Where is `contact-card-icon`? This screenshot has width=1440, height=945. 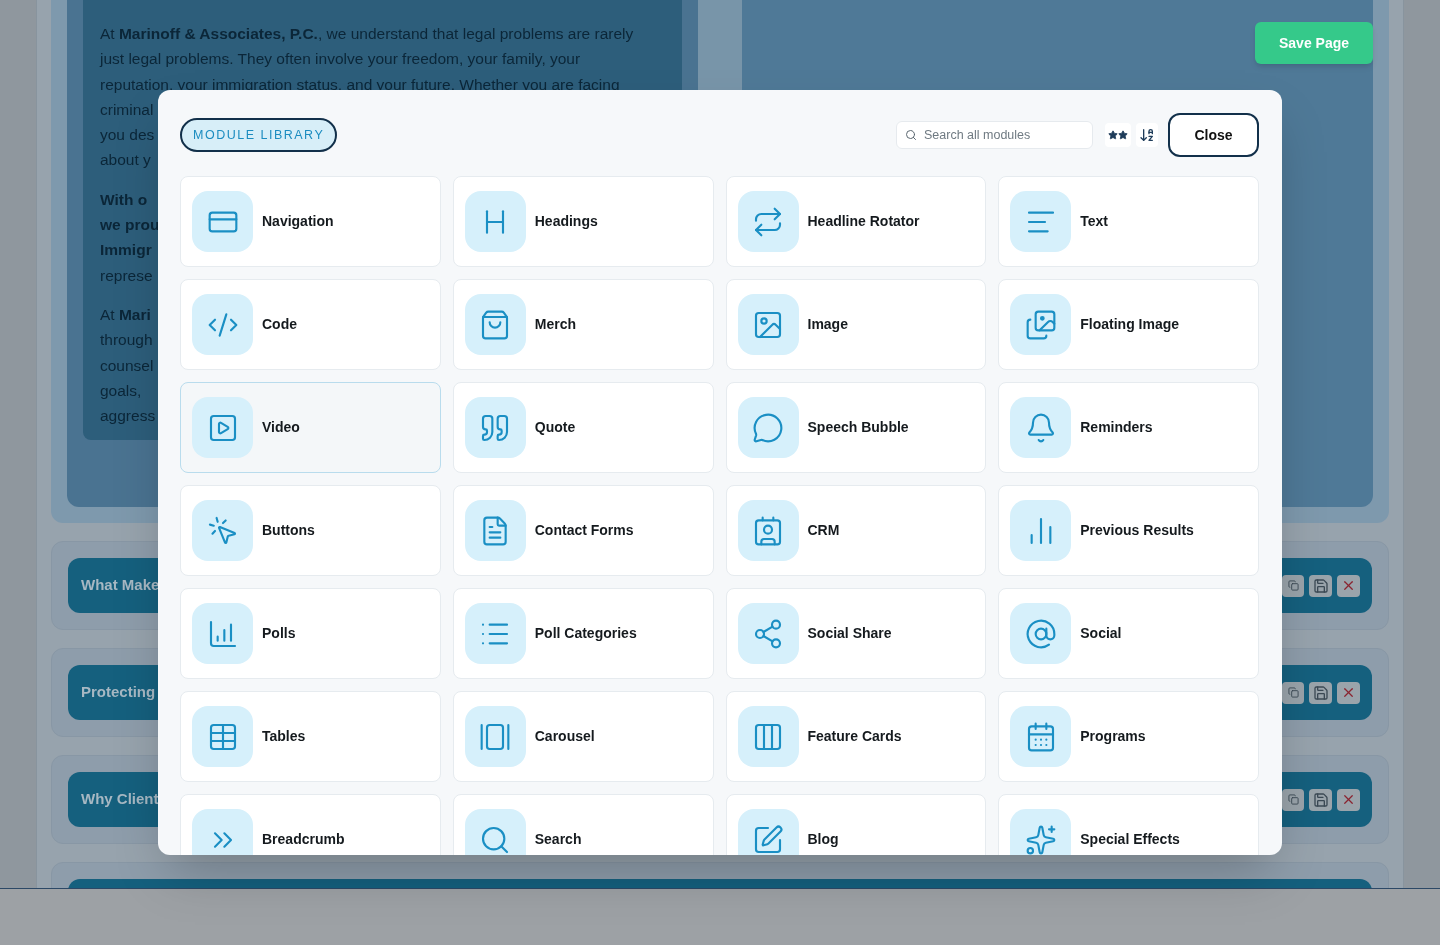
contact-card-icon is located at coordinates (768, 530).